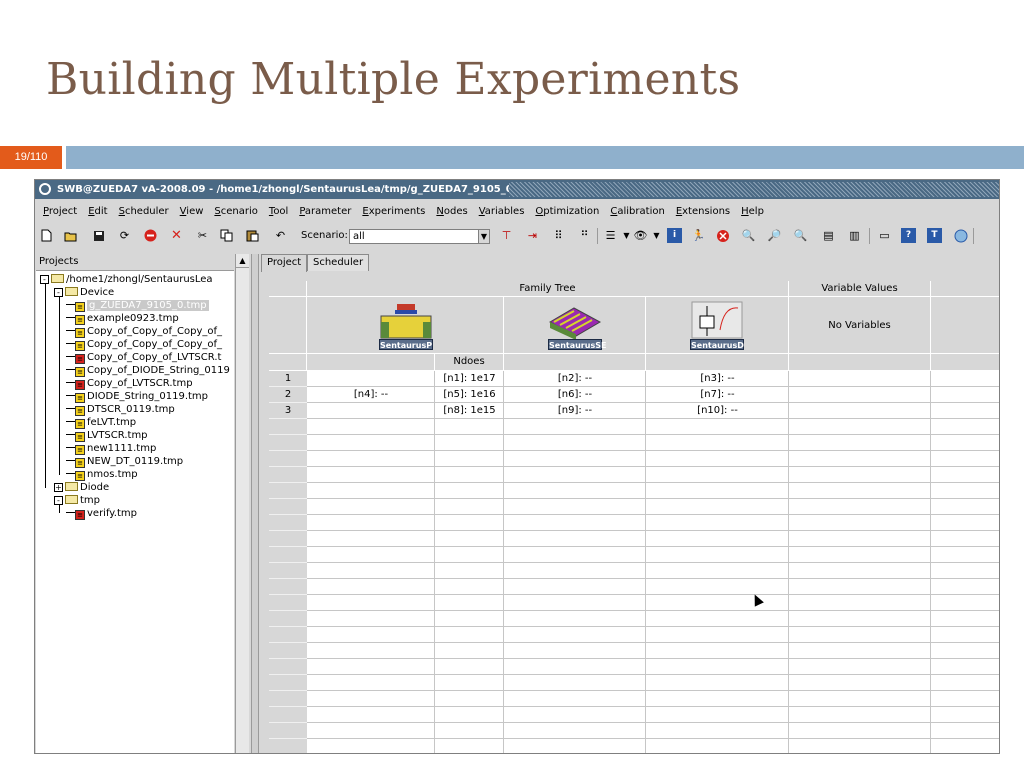  Describe the element at coordinates (46, 235) in the screenshot. I see `new-file-icon` at that location.